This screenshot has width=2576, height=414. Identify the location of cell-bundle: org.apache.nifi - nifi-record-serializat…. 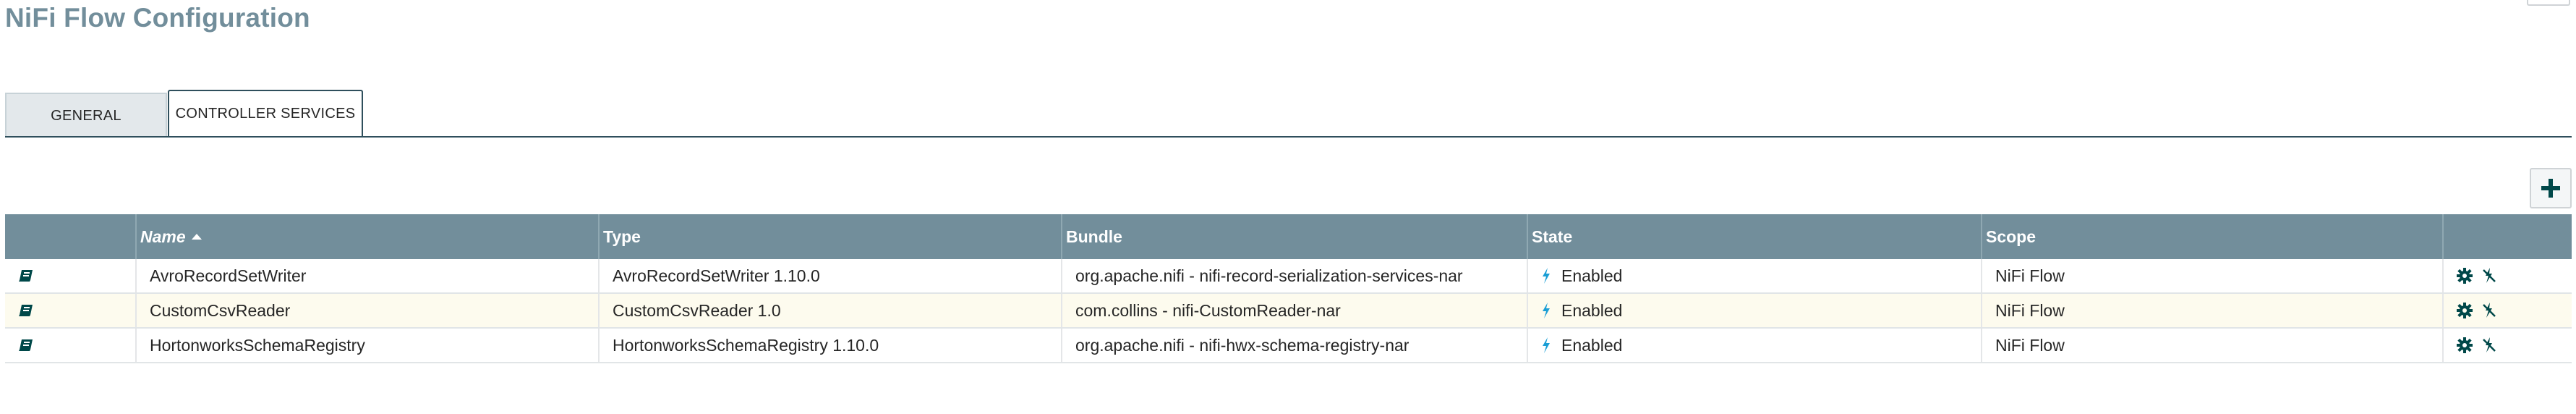
(1269, 275).